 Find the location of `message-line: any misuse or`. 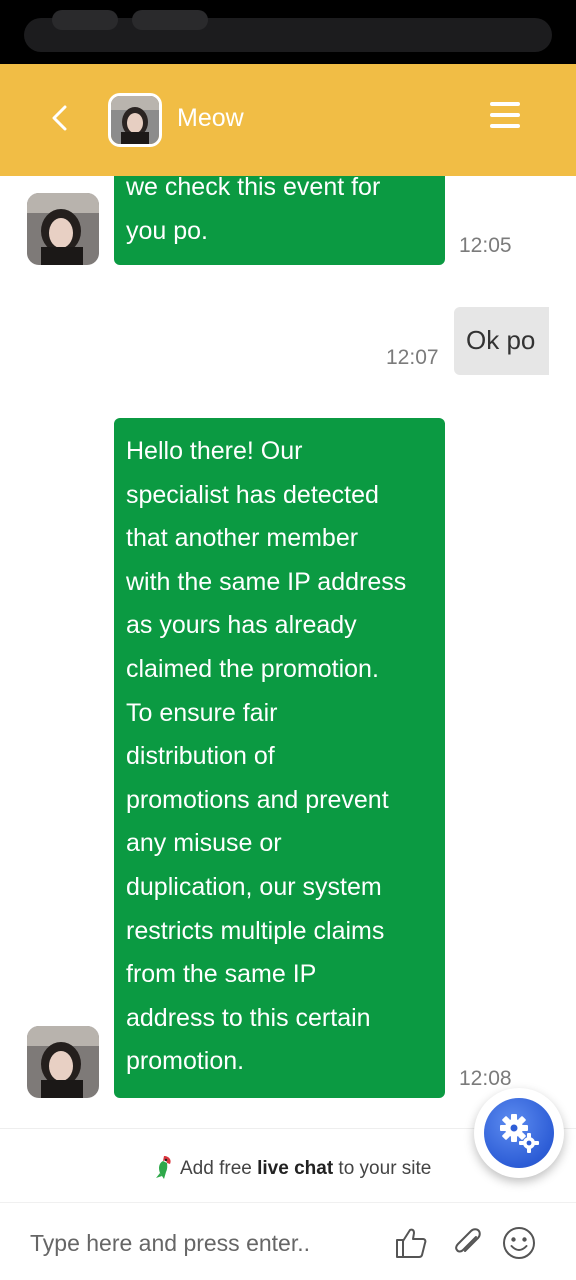

message-line: any misuse or is located at coordinates (204, 843).